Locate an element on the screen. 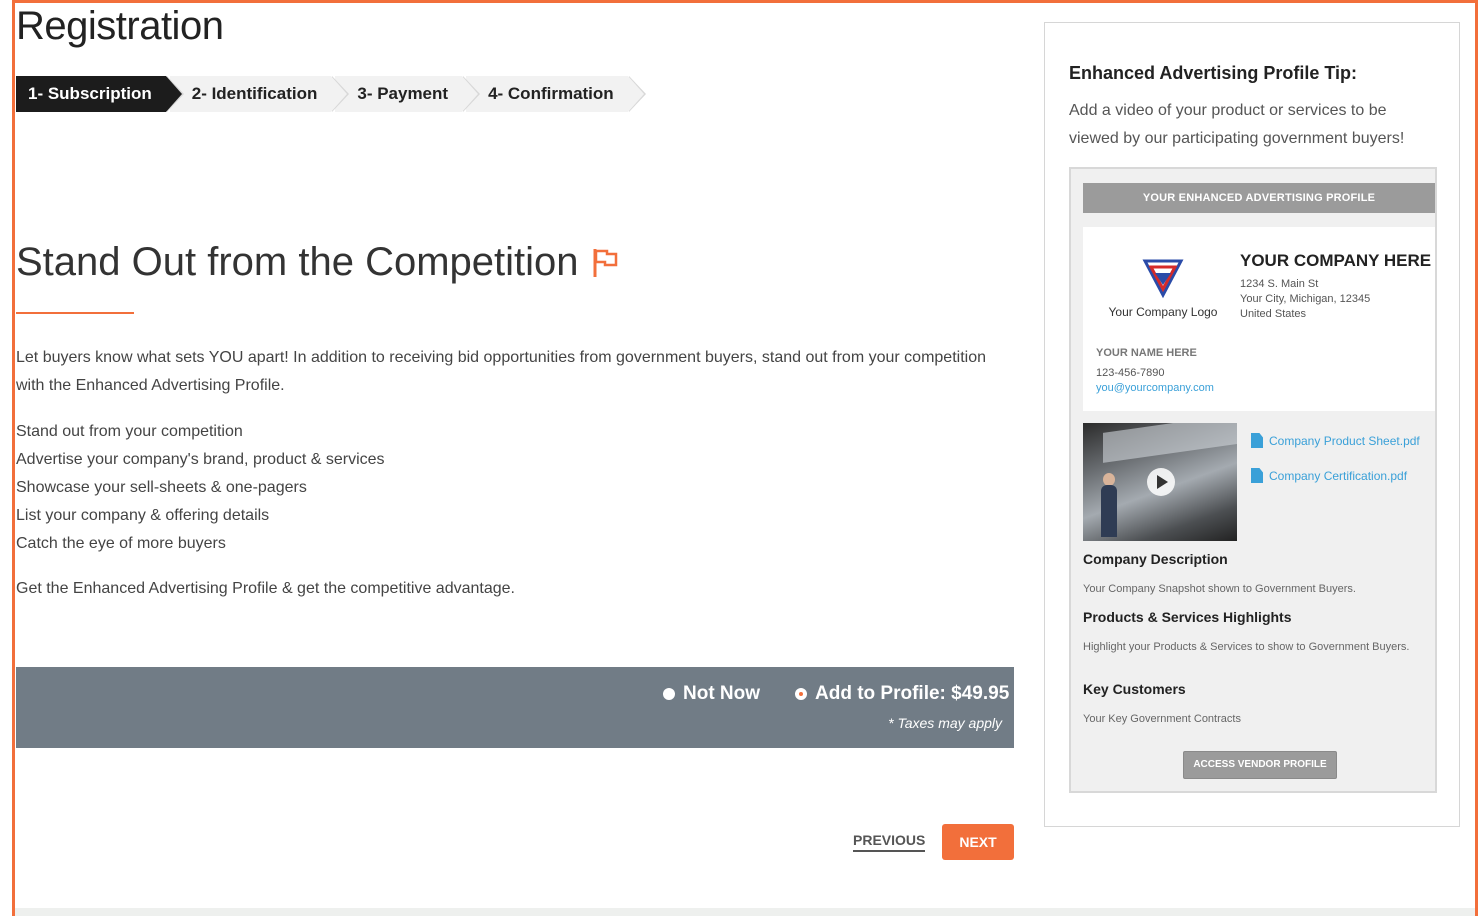 Image resolution: width=1484 pixels, height=916 pixels. not-now-radio is located at coordinates (669, 694).